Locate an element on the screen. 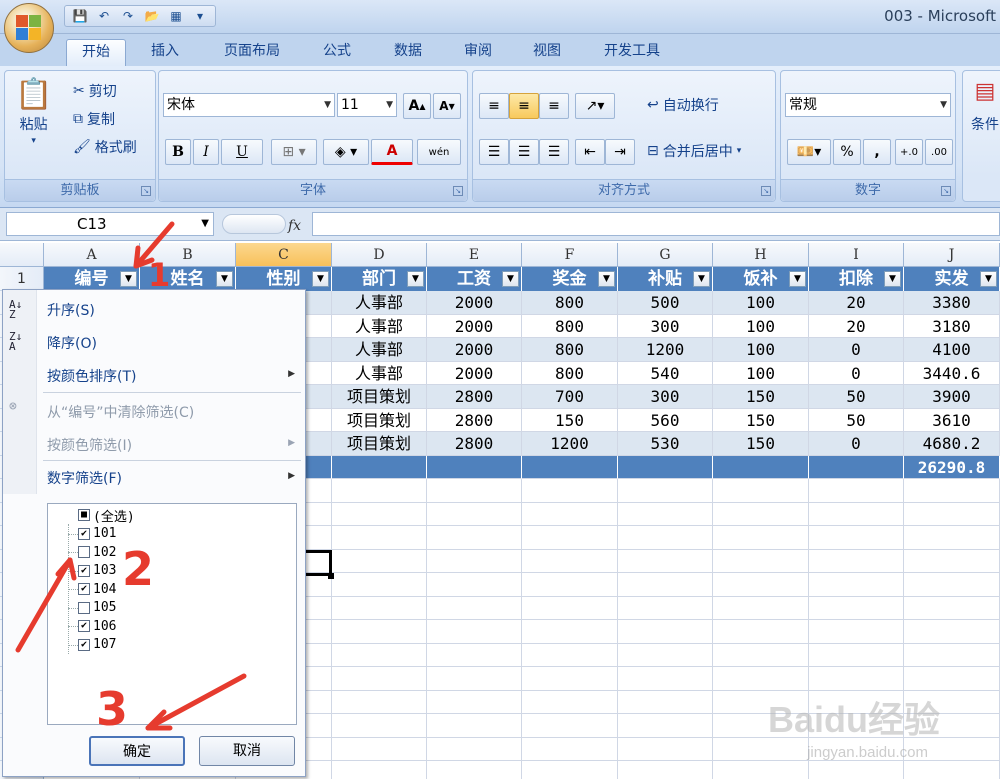 The height and width of the screenshot is (779, 1000). increase-decimal-button: +.0 is located at coordinates (909, 152).